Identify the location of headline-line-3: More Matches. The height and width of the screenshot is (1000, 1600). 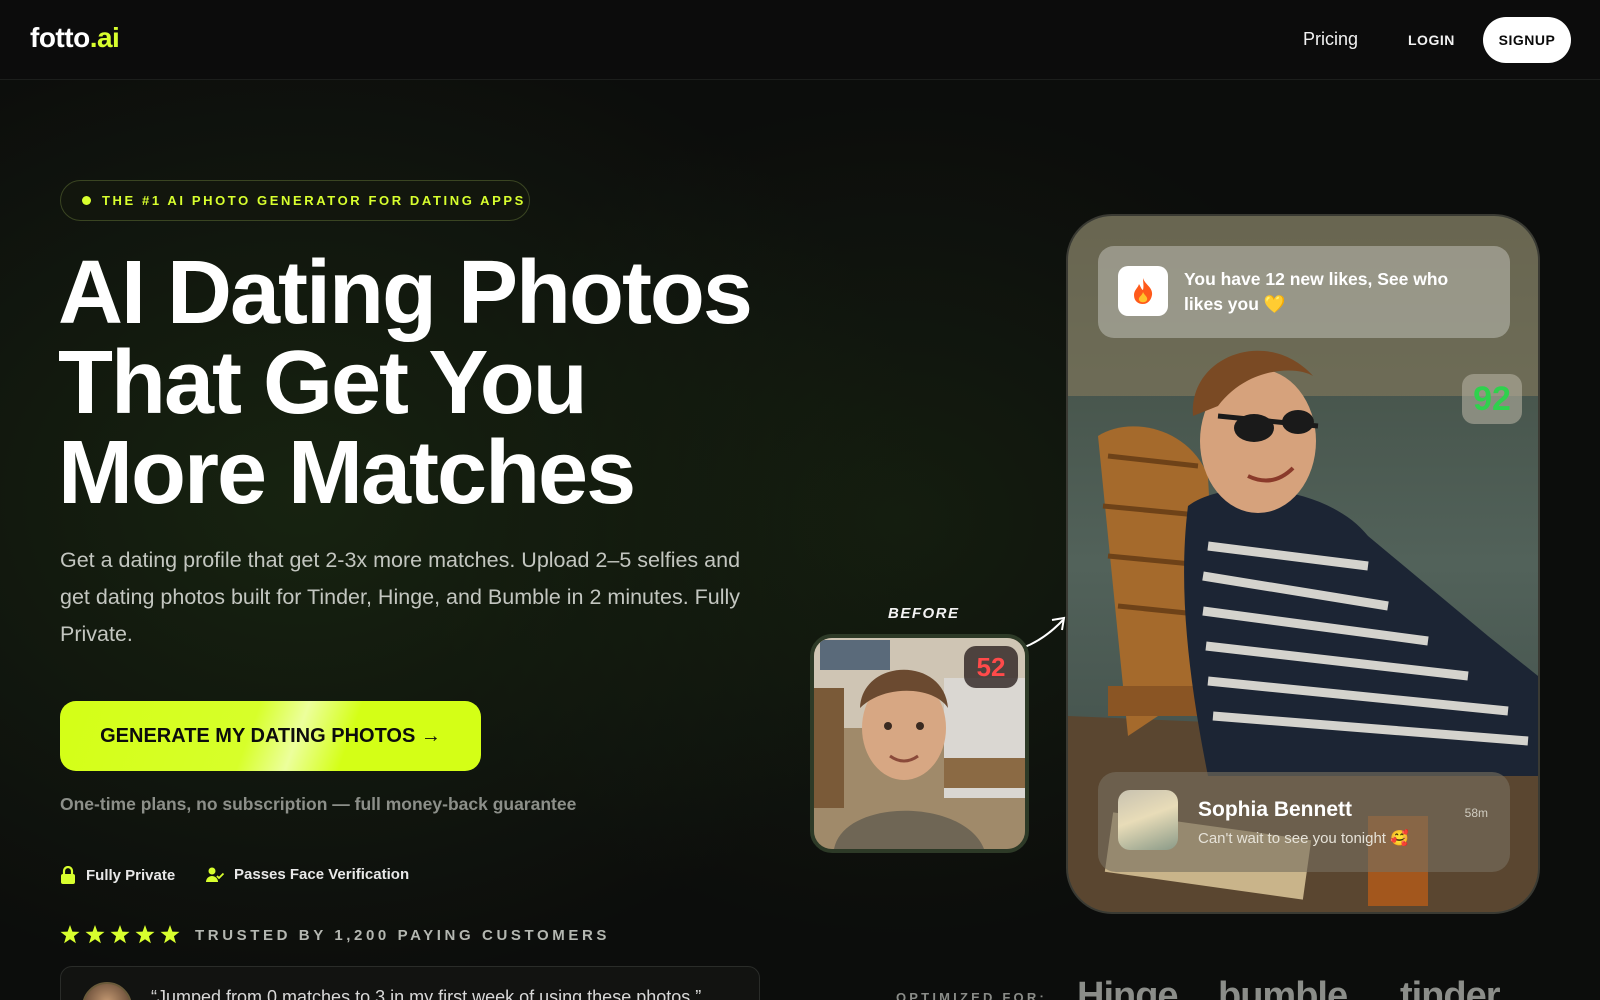
(347, 473).